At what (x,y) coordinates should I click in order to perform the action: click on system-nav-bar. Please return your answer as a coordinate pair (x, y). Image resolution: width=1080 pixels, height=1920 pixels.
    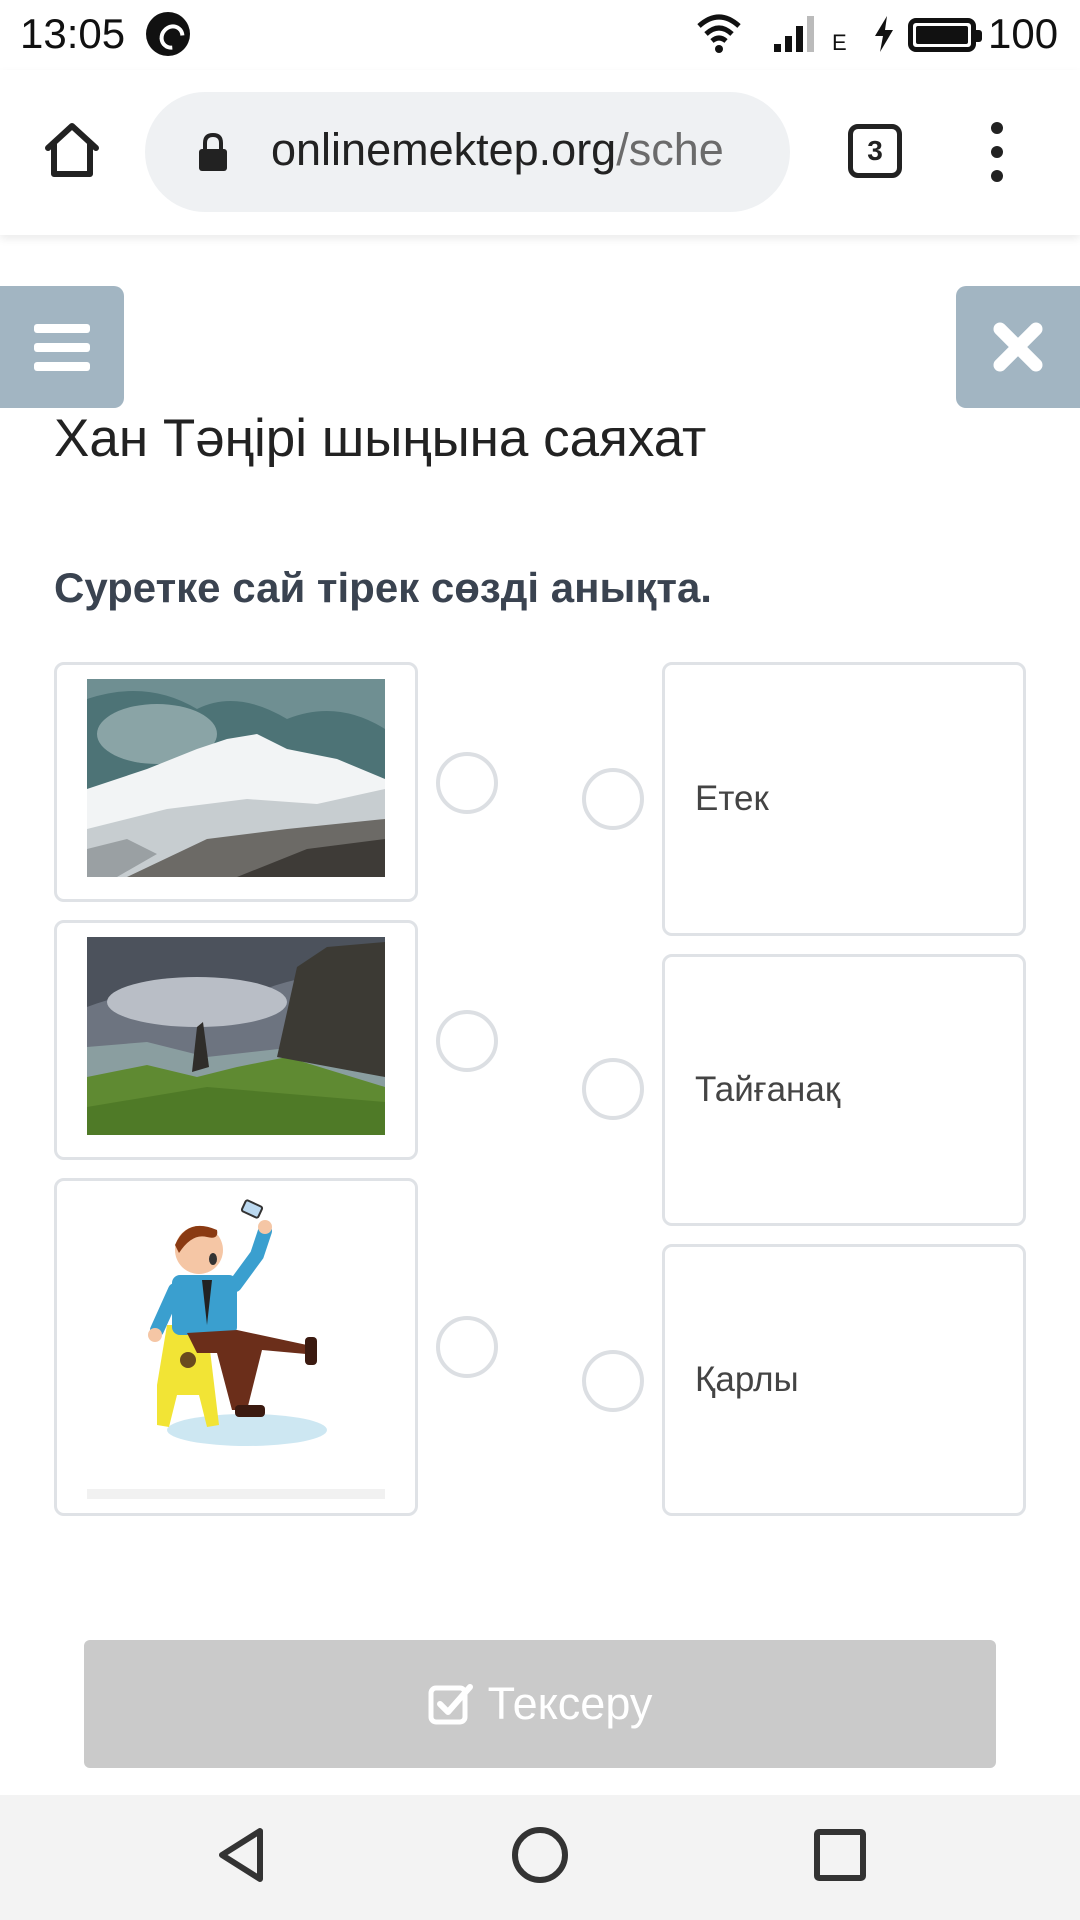
    Looking at the image, I should click on (540, 1857).